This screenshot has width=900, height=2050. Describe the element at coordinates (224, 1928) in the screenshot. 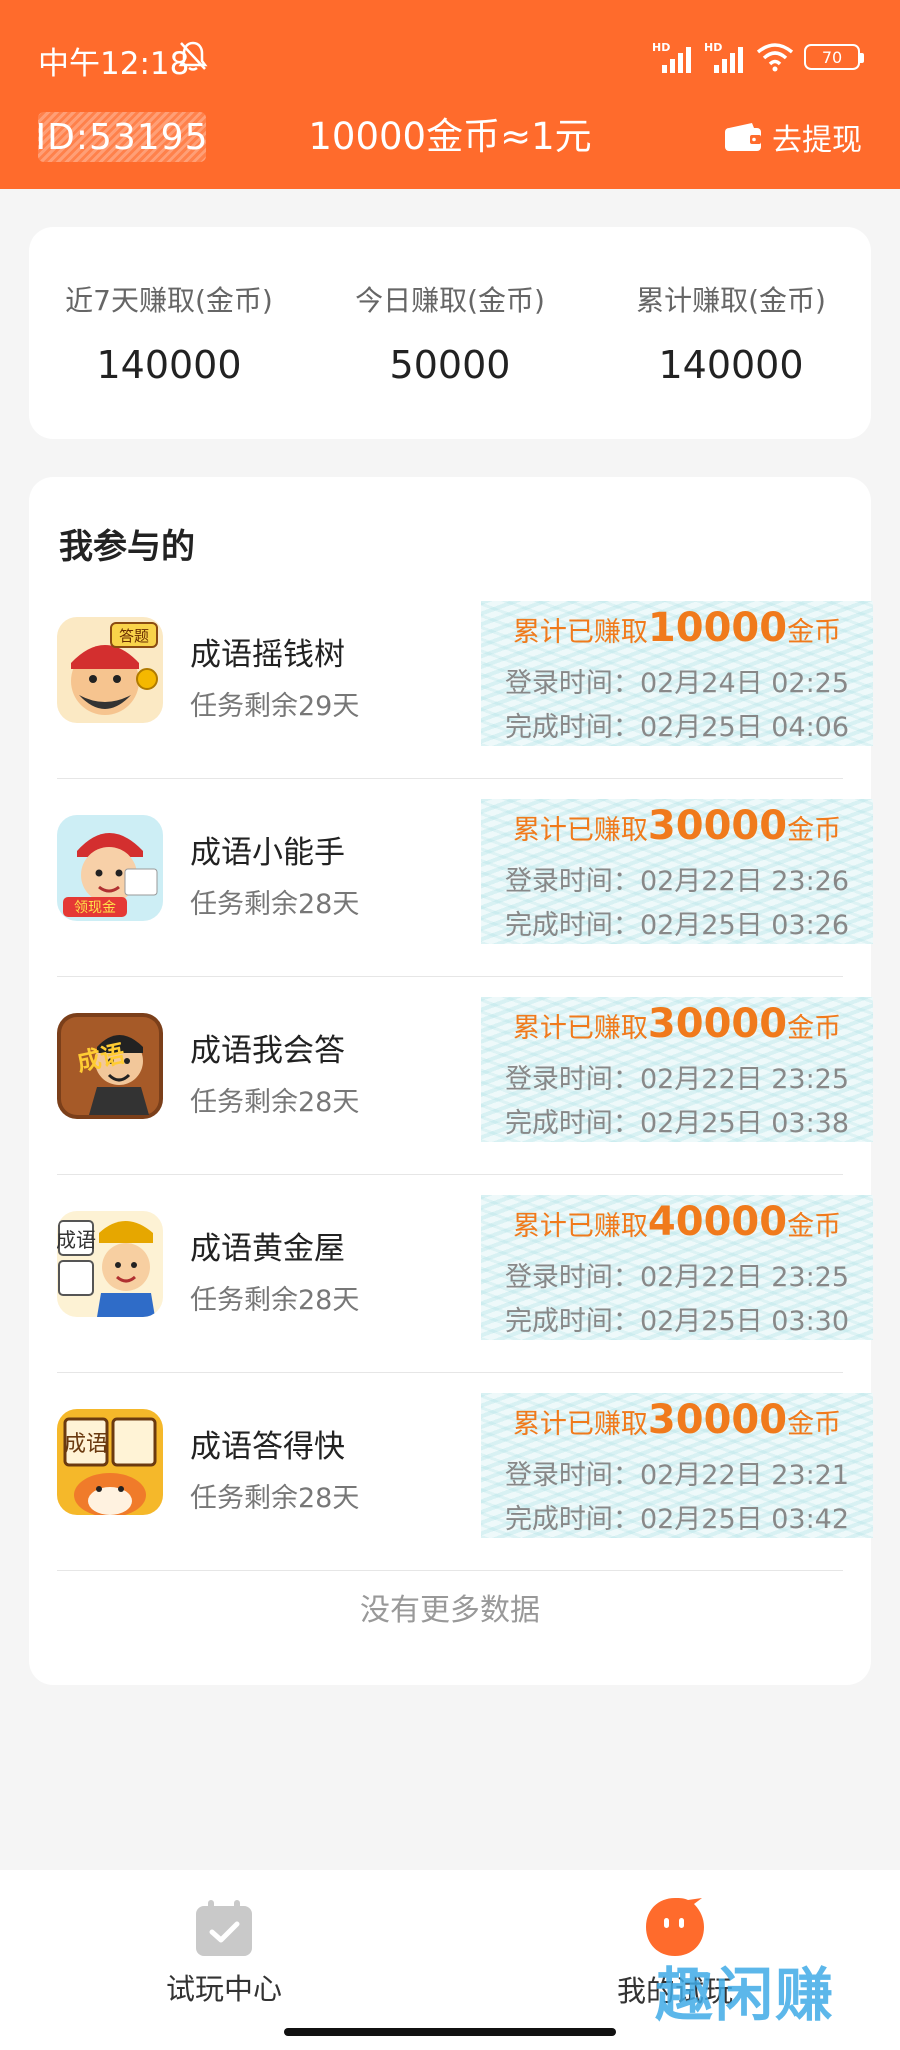

I see `calendar-check-icon` at that location.